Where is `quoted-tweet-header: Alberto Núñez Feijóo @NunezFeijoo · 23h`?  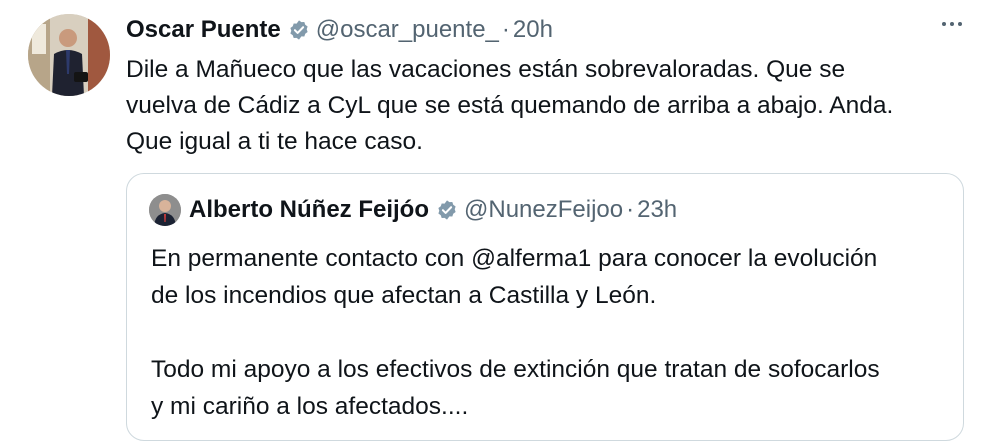 quoted-tweet-header: Alberto Núñez Feijóo @NunezFeijoo · 23h is located at coordinates (413, 210).